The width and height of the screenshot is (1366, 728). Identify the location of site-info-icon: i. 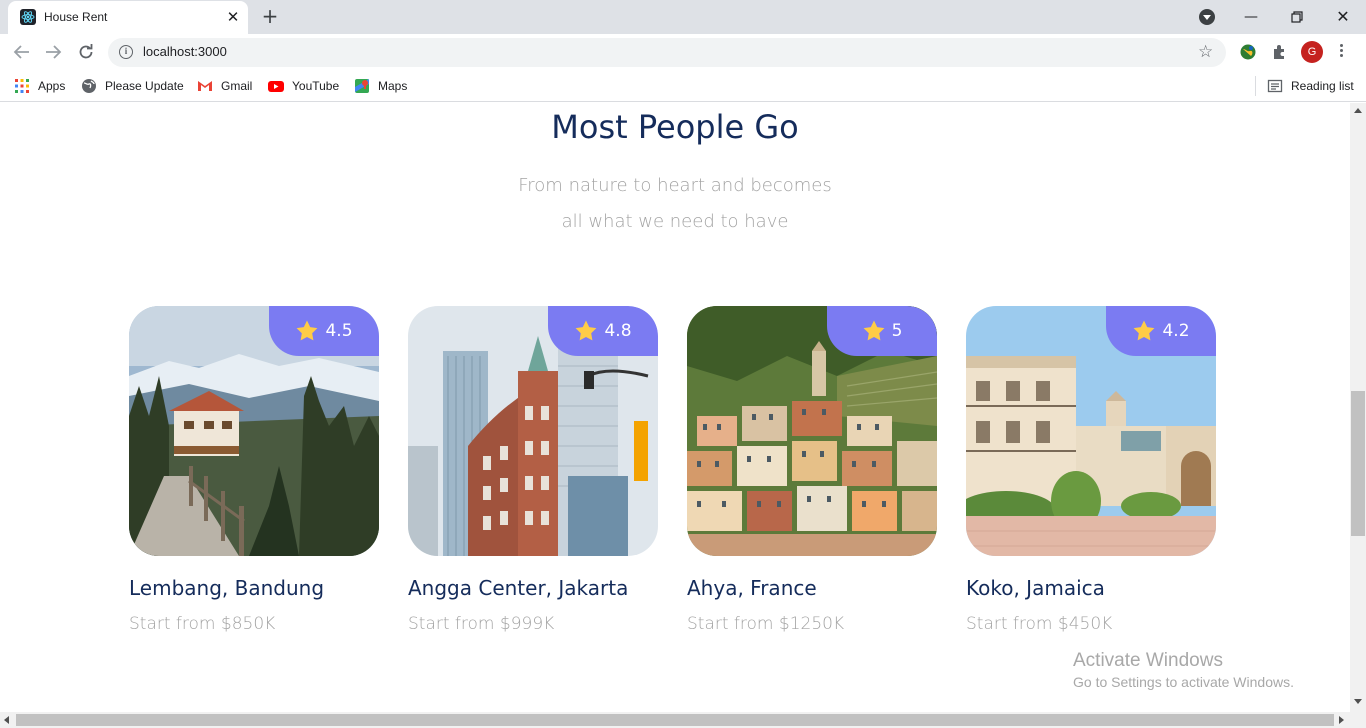
(126, 52).